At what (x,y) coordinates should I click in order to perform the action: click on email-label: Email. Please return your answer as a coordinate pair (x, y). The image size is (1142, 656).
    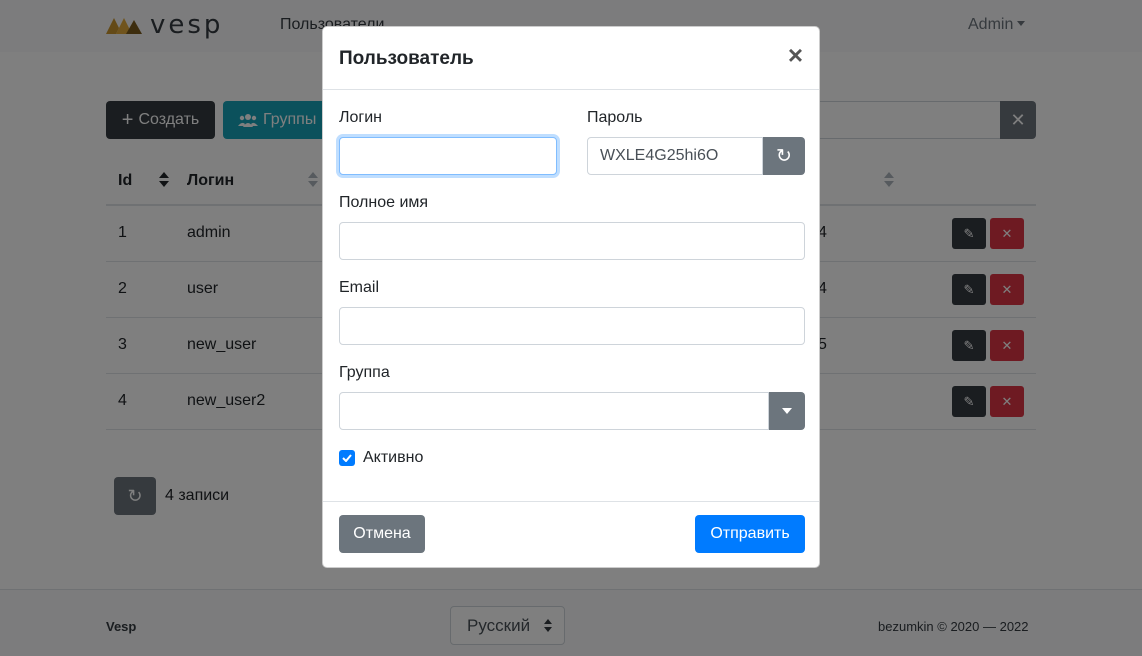
    Looking at the image, I should click on (359, 287).